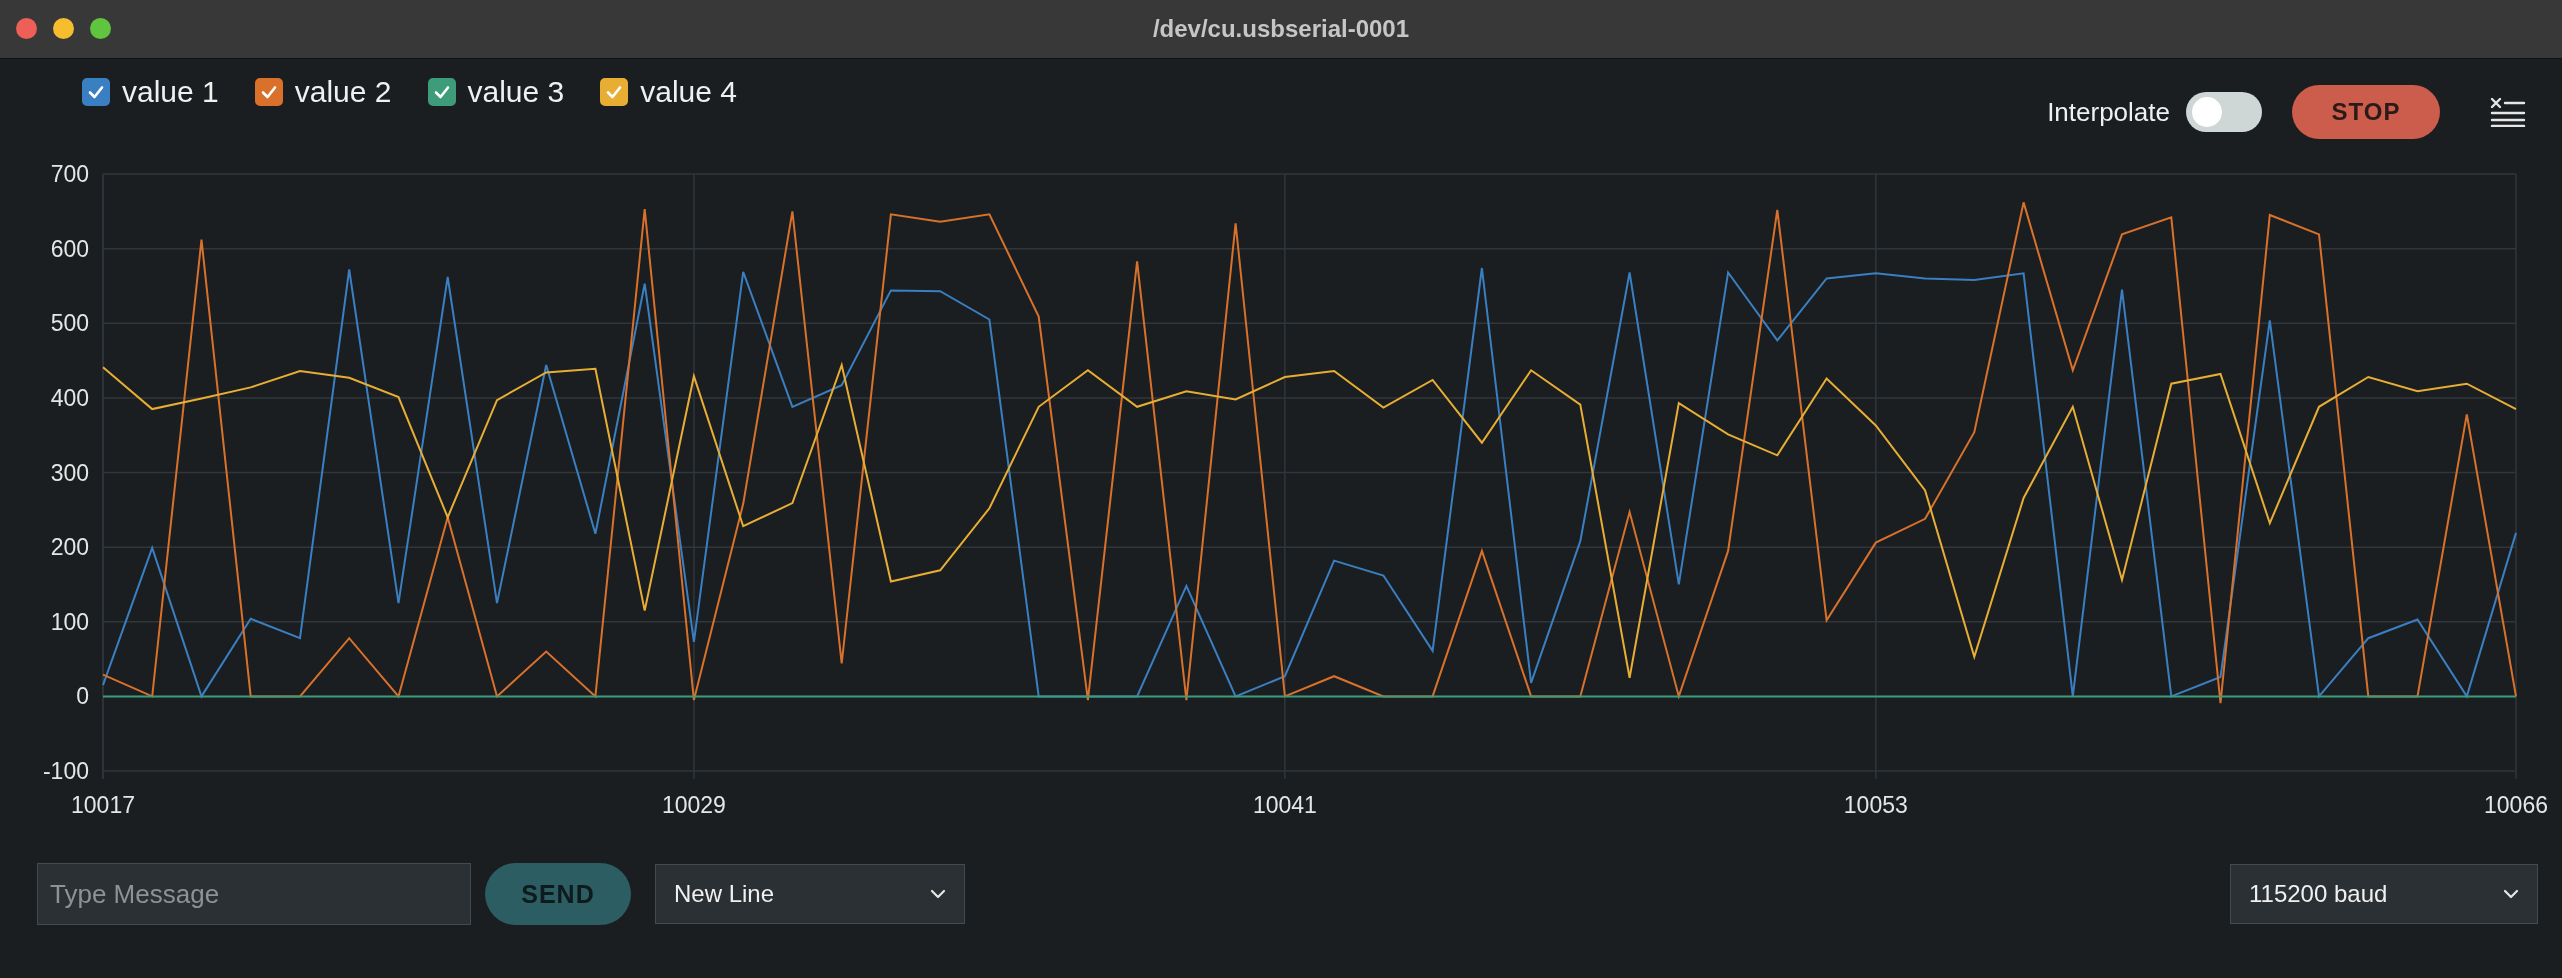  What do you see at coordinates (1281, 29) in the screenshot?
I see `window-title: /dev/cu.usbserial-0001` at bounding box center [1281, 29].